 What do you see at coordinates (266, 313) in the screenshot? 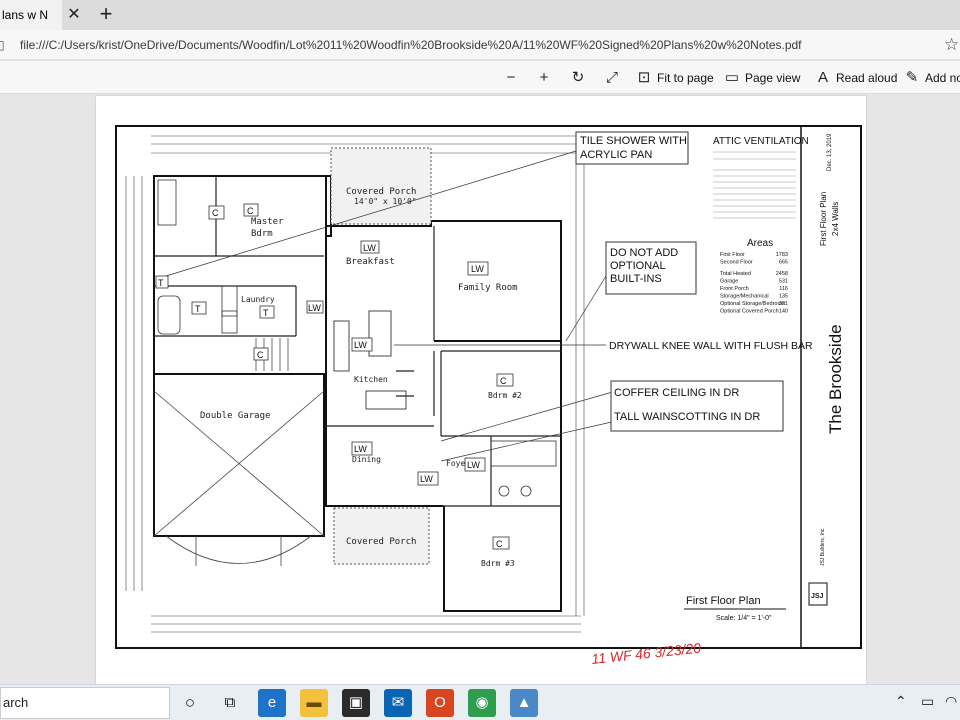
I see `mark-t-laundry: T` at bounding box center [266, 313].